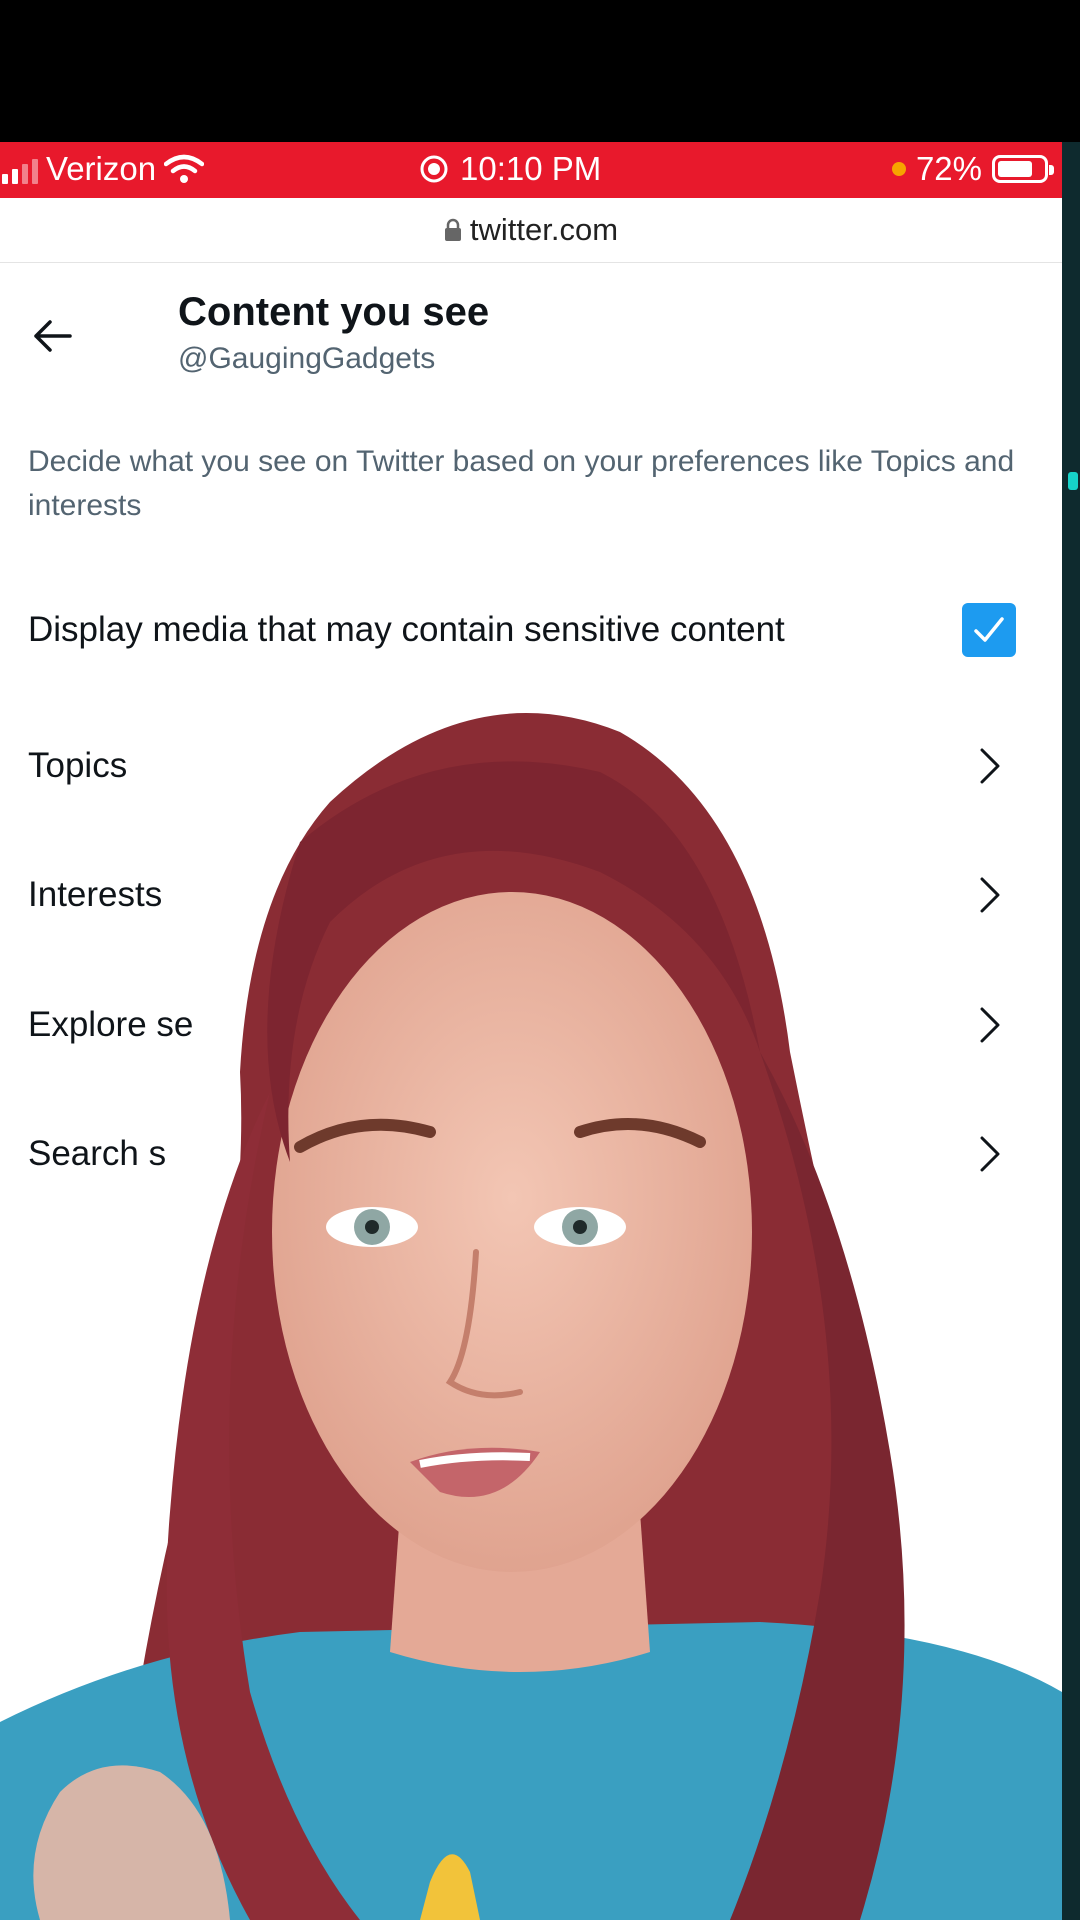  I want to click on battery-icon, so click(1023, 169).